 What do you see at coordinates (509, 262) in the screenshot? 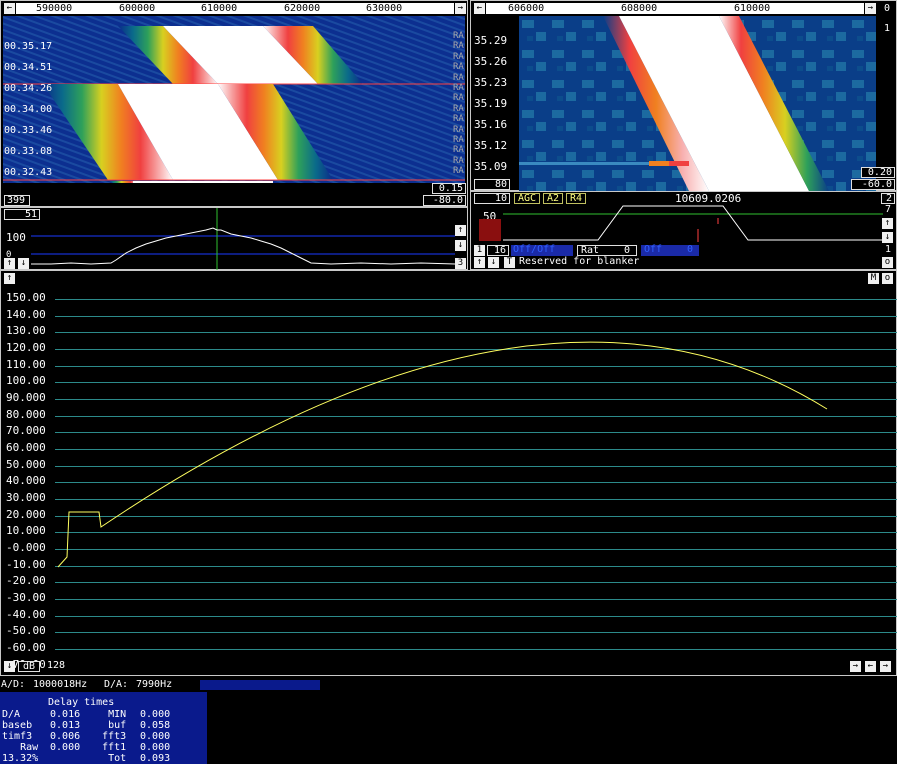
I see `t-button: T` at bounding box center [509, 262].